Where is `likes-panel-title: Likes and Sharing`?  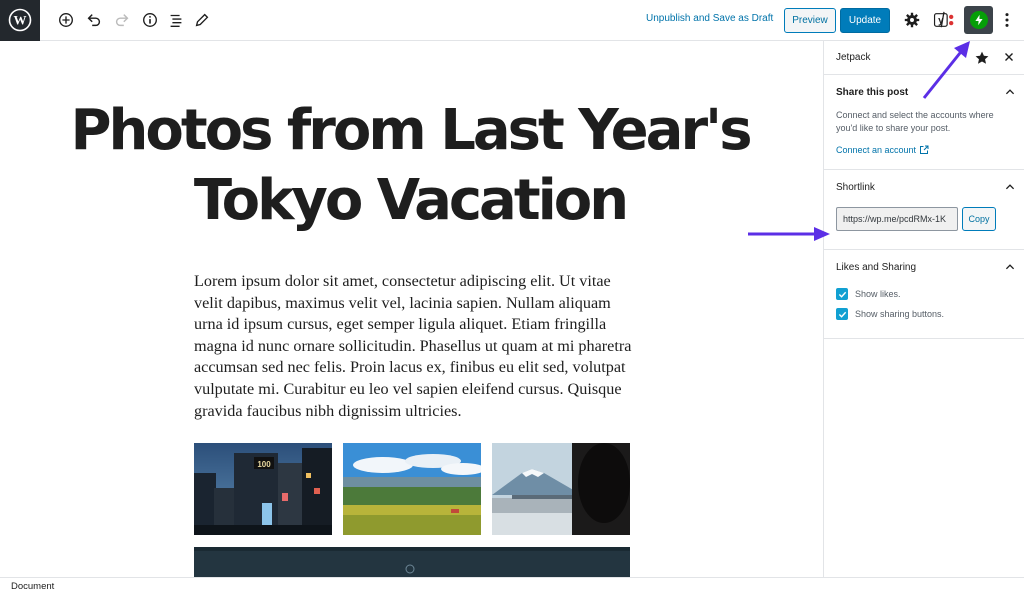 likes-panel-title: Likes and Sharing is located at coordinates (876, 267).